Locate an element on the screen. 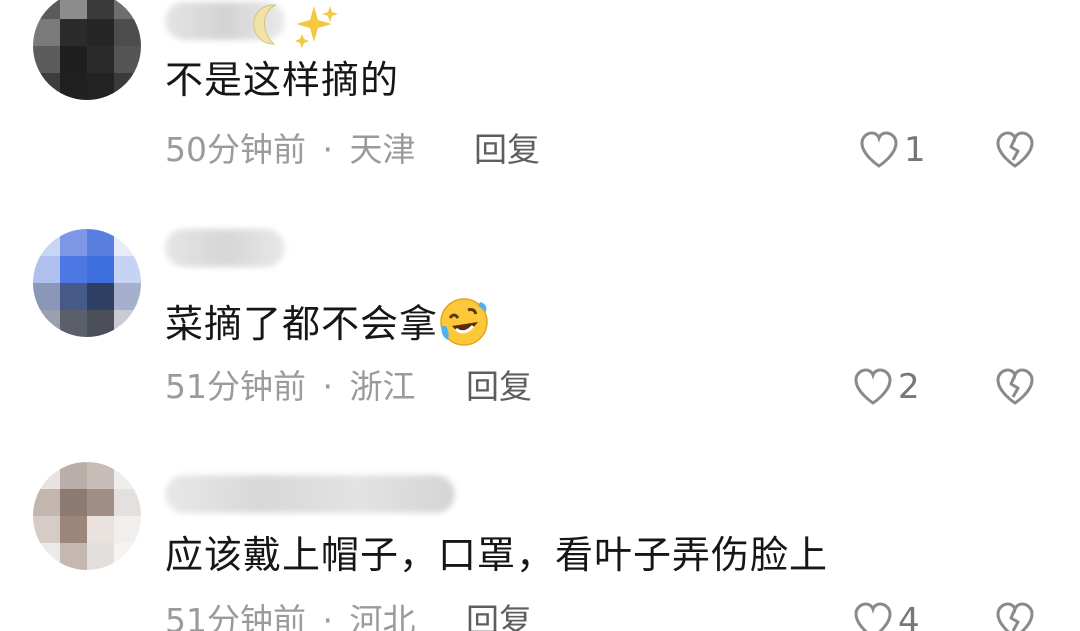 Image resolution: width=1080 pixels, height=631 pixels. dislike-button is located at coordinates (1015, 616).